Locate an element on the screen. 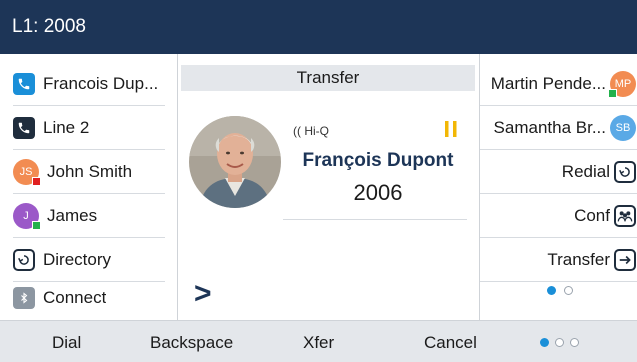 The width and height of the screenshot is (637, 362). caller-photo is located at coordinates (235, 162).